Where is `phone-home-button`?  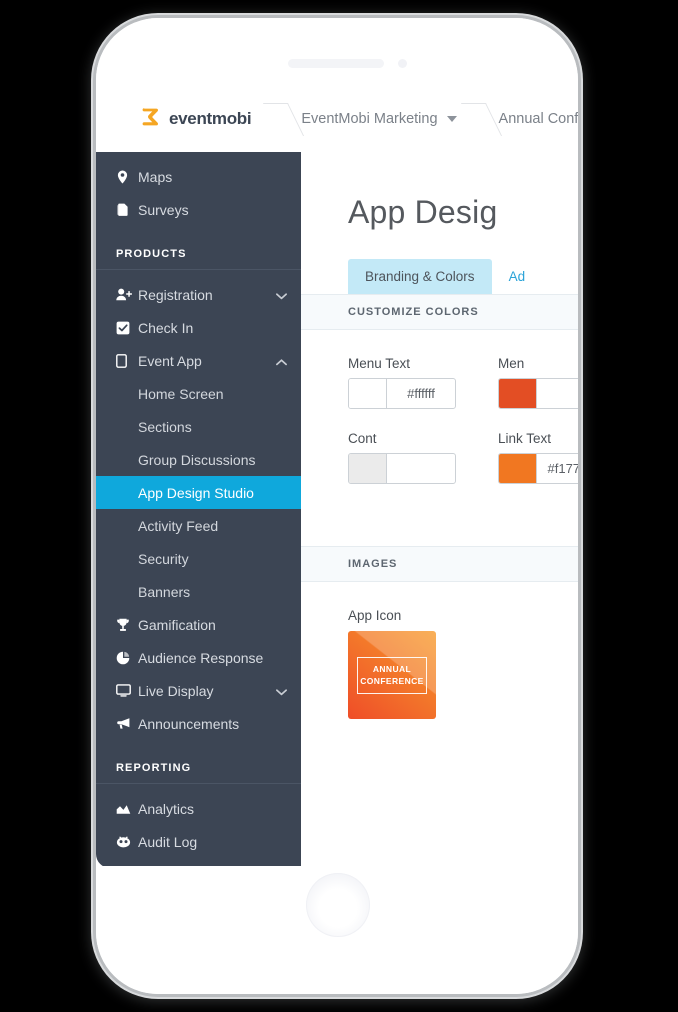
phone-home-button is located at coordinates (338, 905).